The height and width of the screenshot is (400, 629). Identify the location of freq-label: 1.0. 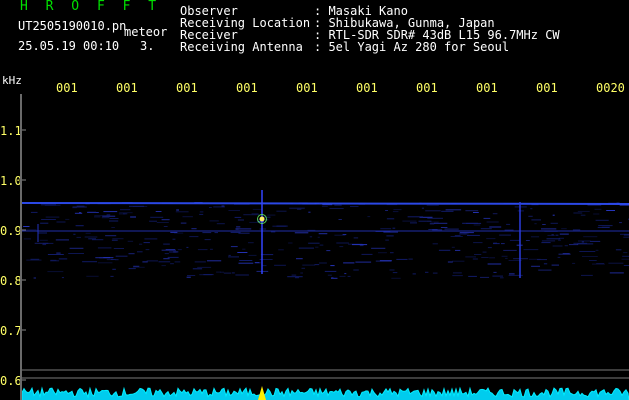
(11, 181).